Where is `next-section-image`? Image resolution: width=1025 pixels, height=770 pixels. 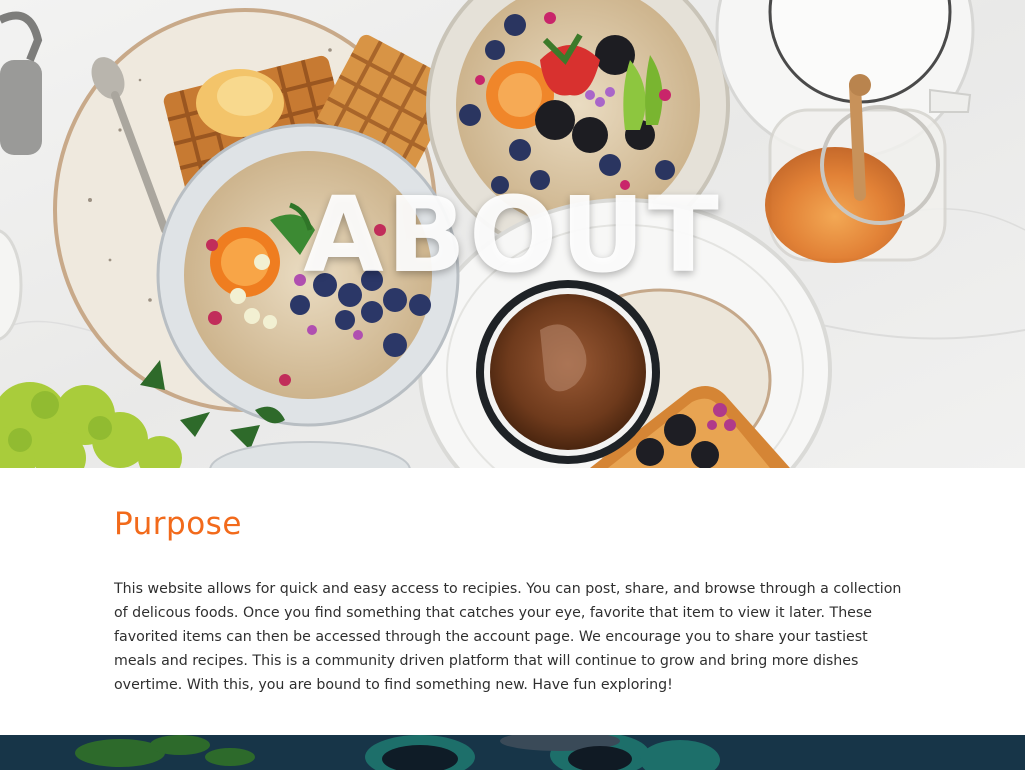 next-section-image is located at coordinates (512, 752).